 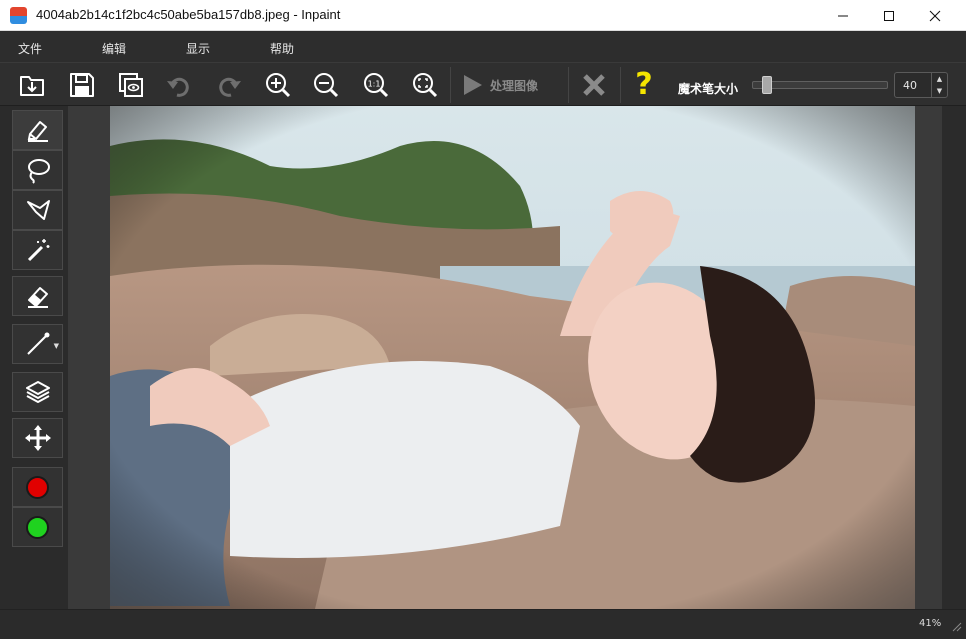 I want to click on process-image-label: 处理图像, so click(x=514, y=85).